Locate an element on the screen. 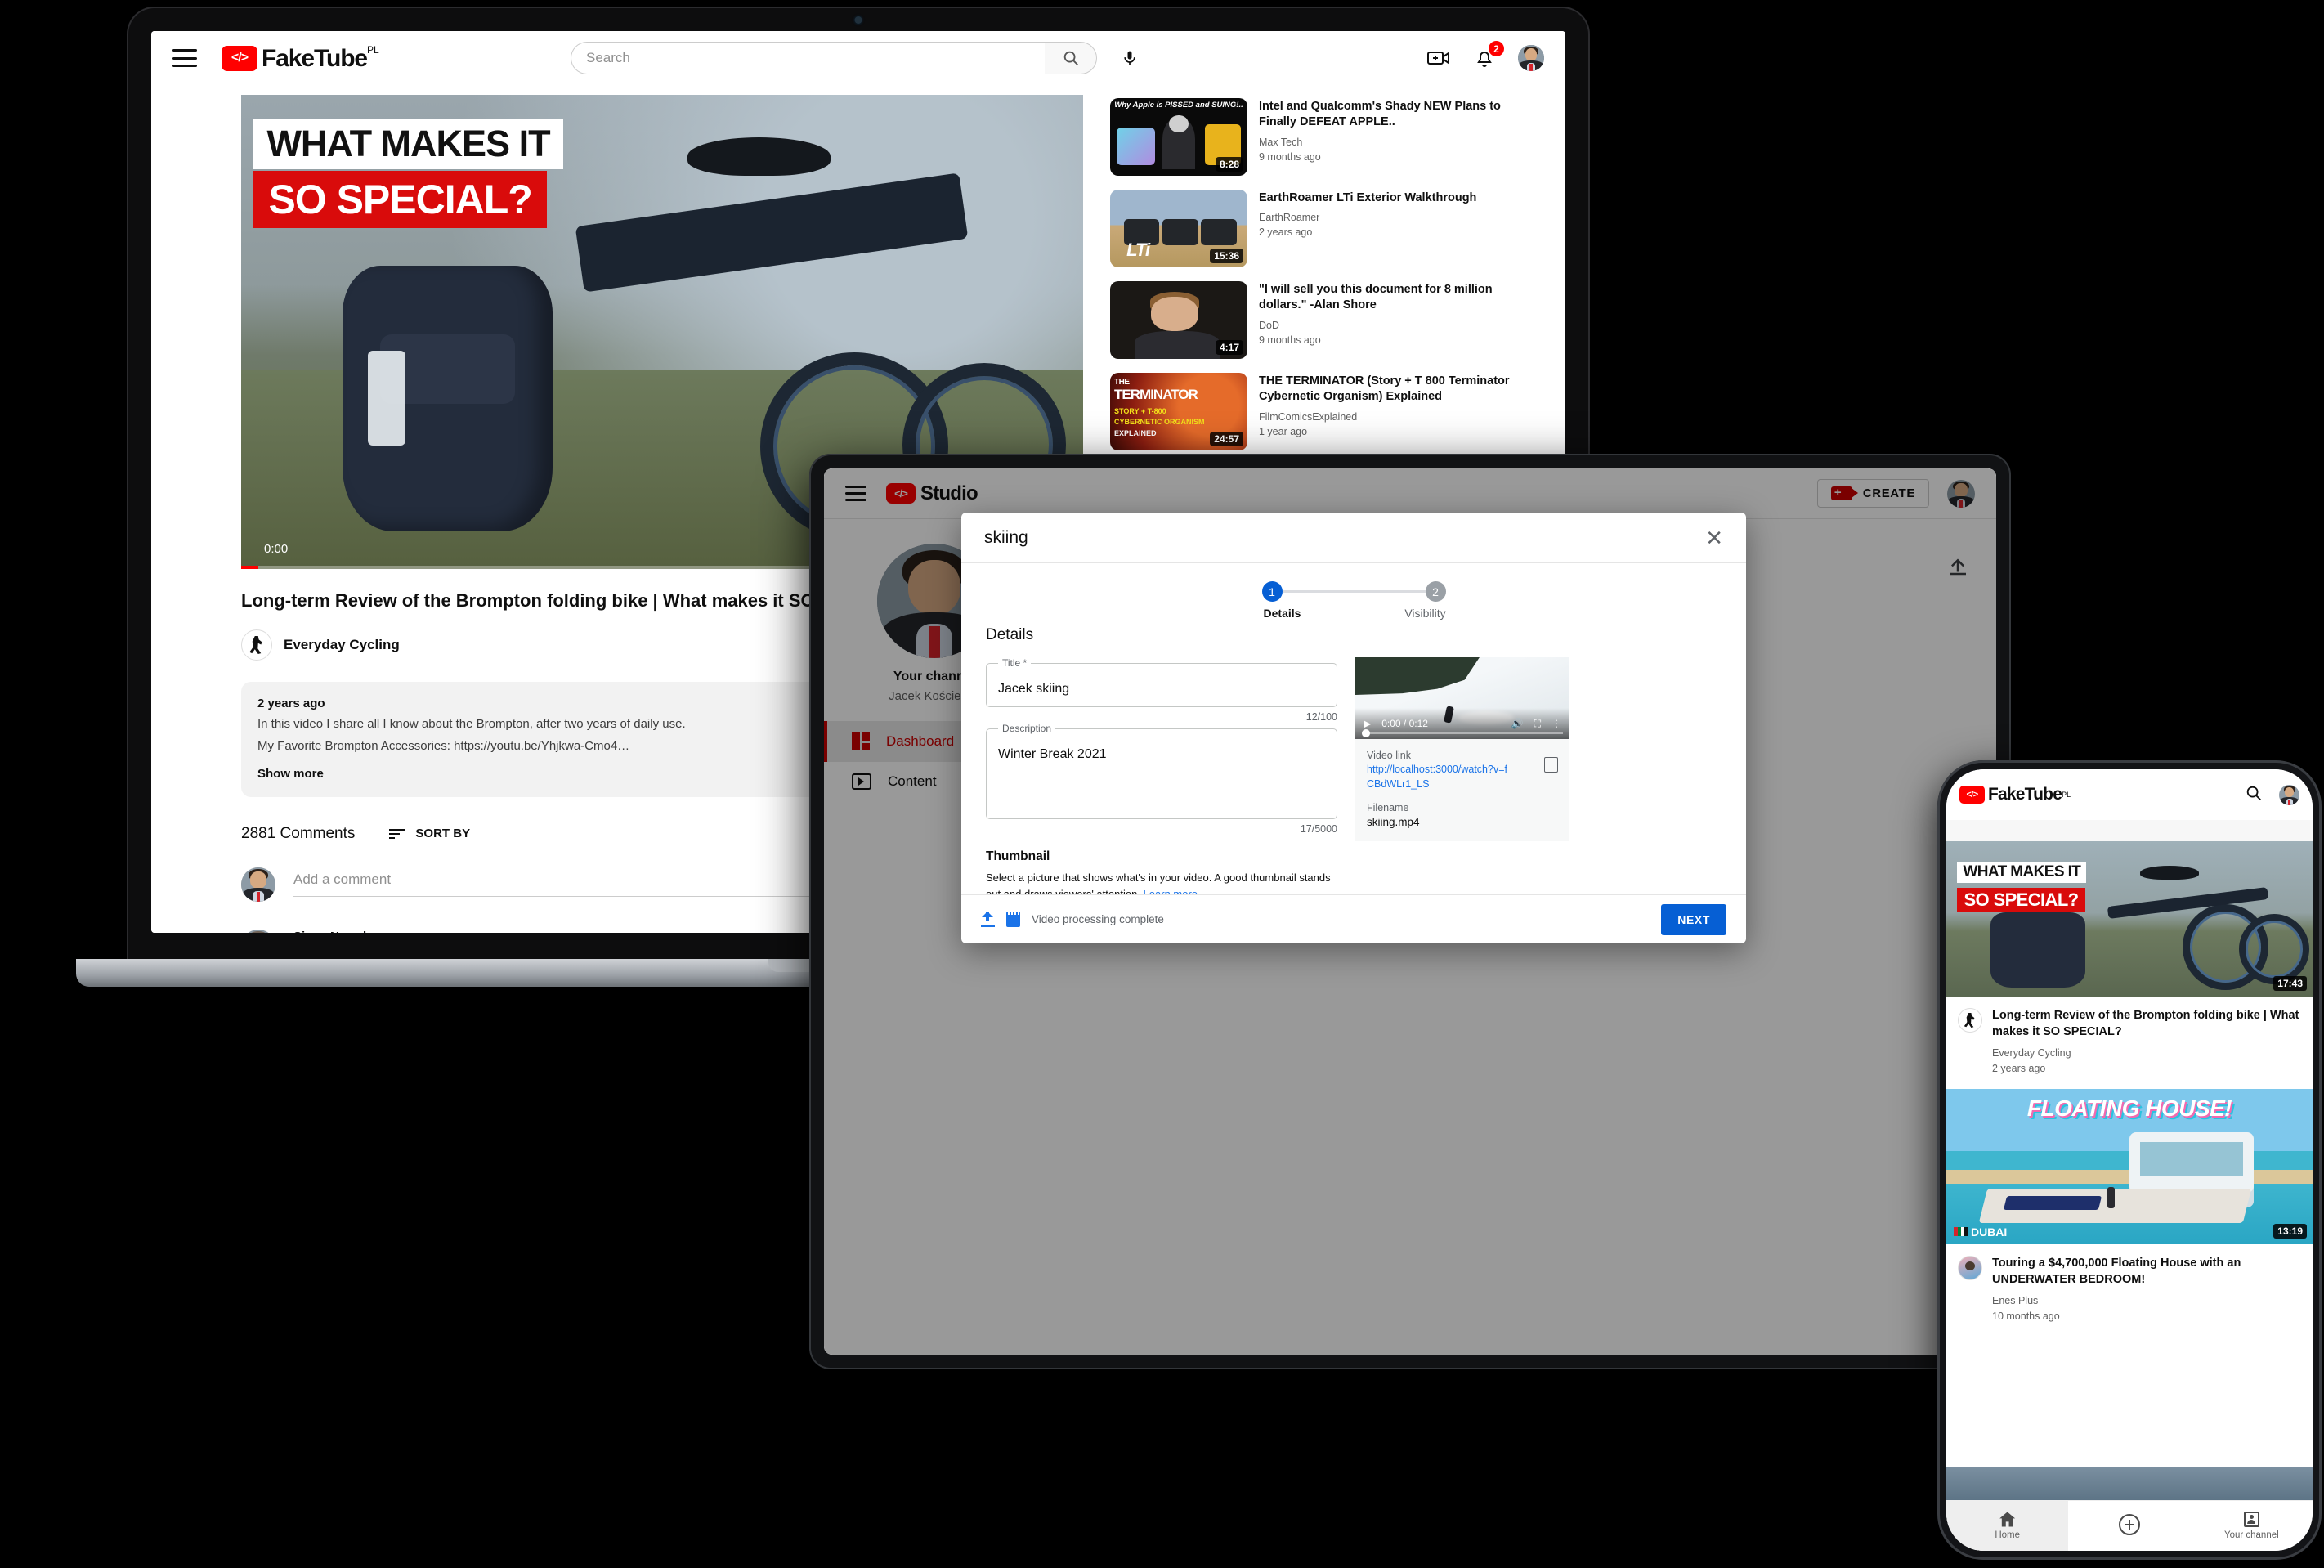 Image resolution: width=2324 pixels, height=1568 pixels. video-duration: 4:17 is located at coordinates (1229, 348).